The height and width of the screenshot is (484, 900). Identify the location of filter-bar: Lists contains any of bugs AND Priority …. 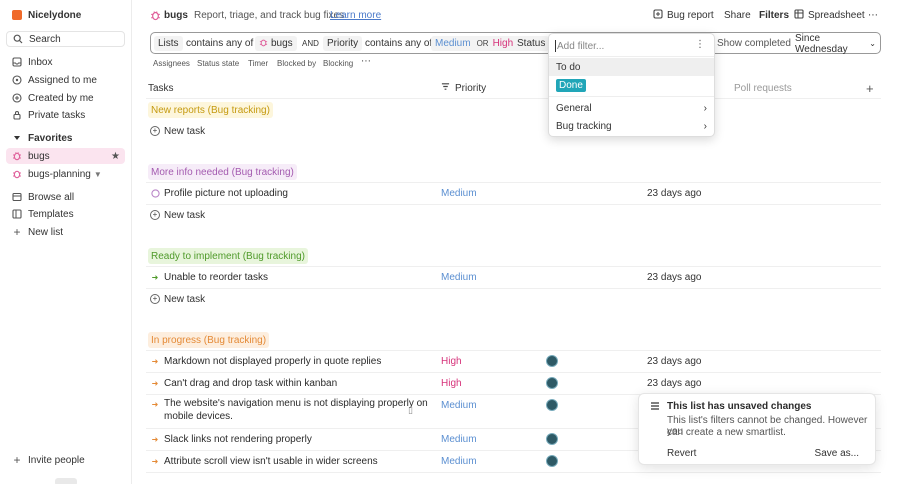
(515, 43).